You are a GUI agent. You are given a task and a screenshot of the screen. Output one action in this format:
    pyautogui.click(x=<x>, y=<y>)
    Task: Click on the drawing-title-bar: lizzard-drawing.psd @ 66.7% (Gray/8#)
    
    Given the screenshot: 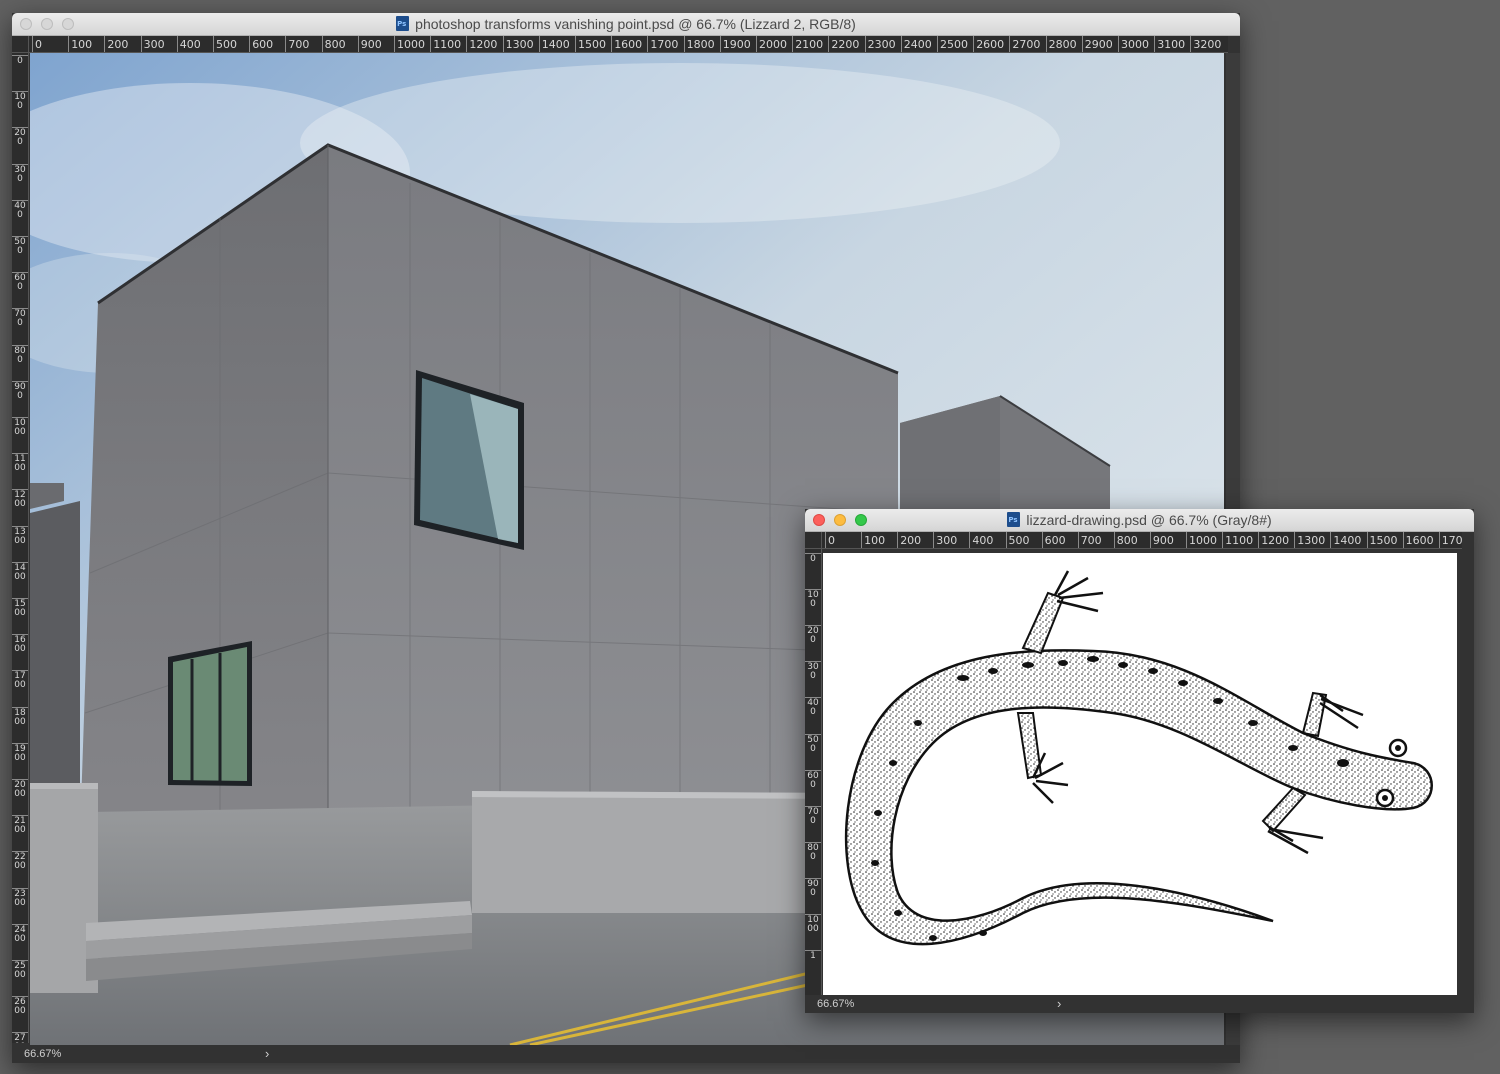 What is the action you would take?
    pyautogui.click(x=1139, y=520)
    